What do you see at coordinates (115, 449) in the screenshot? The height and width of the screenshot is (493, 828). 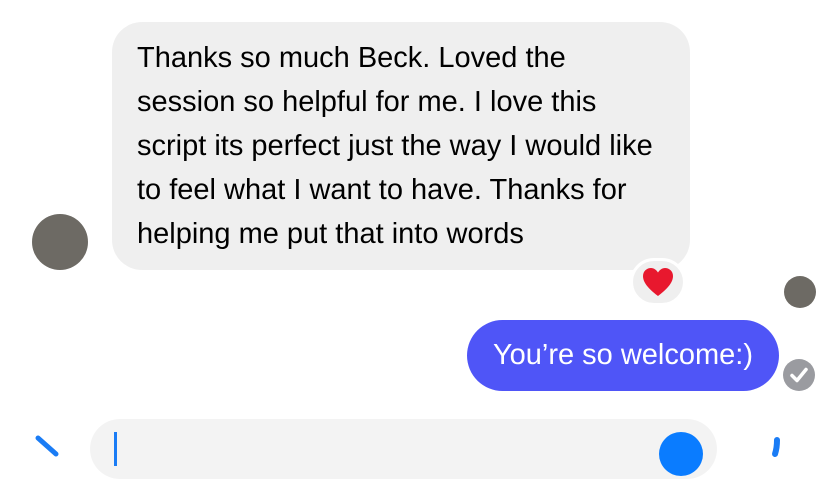 I see `text-cursor` at bounding box center [115, 449].